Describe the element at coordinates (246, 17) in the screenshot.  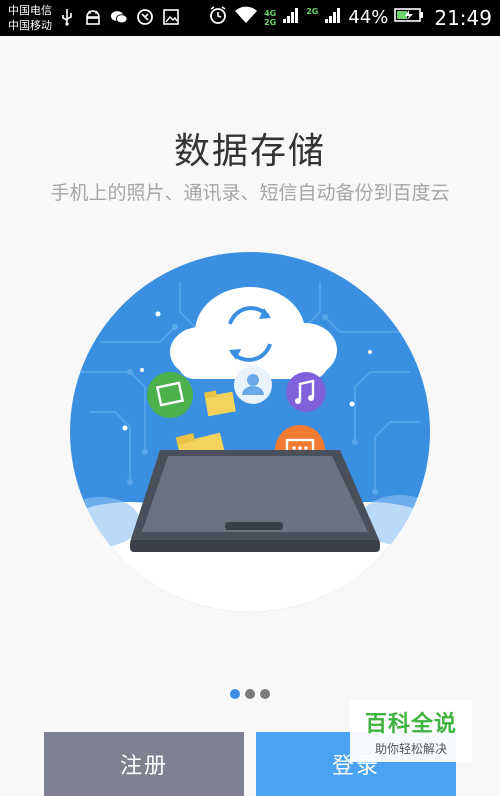
I see `wifi-icon` at that location.